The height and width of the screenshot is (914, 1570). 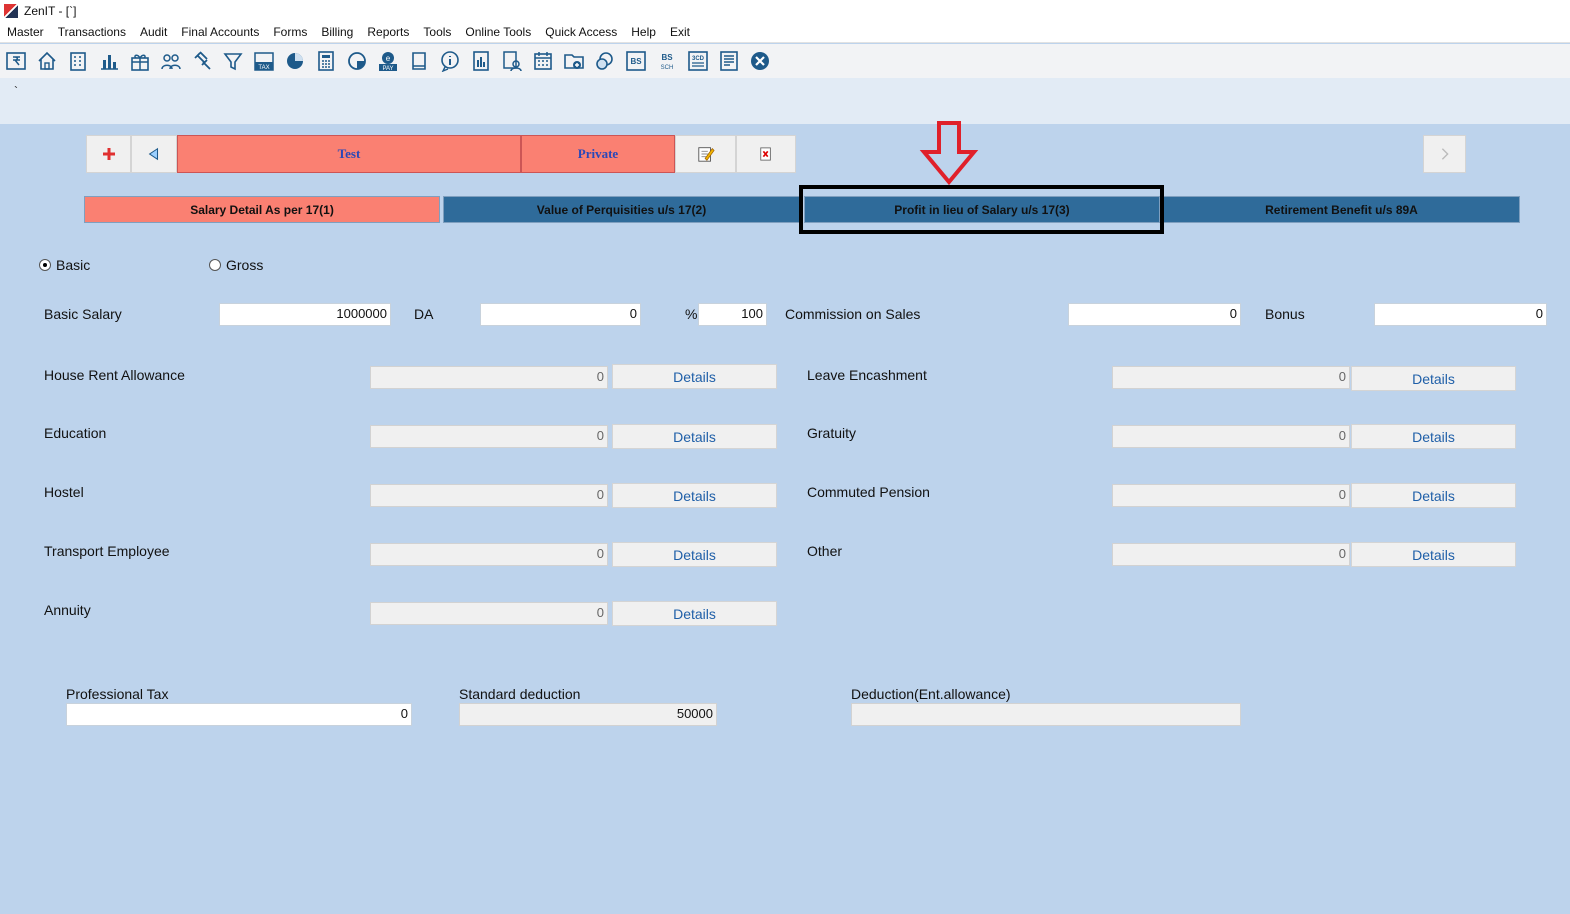 What do you see at coordinates (574, 61) in the screenshot?
I see `folder-add-icon` at bounding box center [574, 61].